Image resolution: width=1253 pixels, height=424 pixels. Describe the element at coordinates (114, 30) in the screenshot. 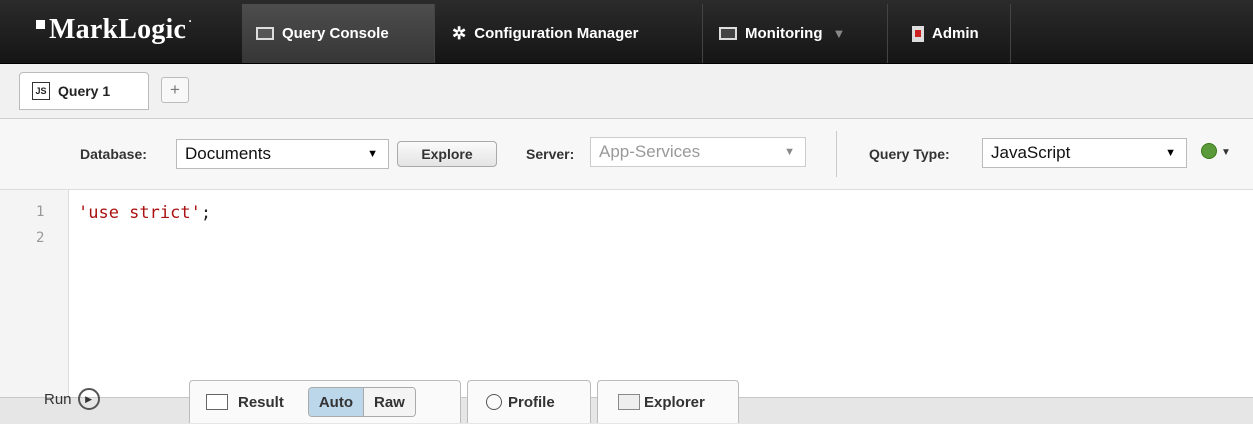

I see `marklogic-logo: MarkLogic ·` at that location.